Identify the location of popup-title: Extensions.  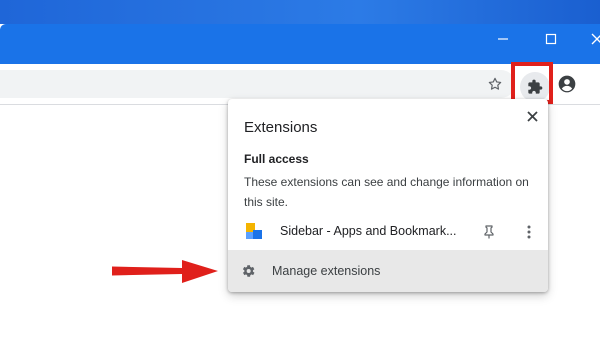
(281, 127).